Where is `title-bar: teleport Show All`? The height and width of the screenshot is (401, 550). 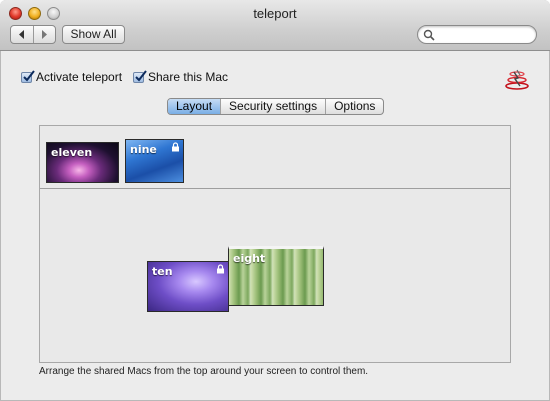
title-bar: teleport Show All is located at coordinates (275, 25).